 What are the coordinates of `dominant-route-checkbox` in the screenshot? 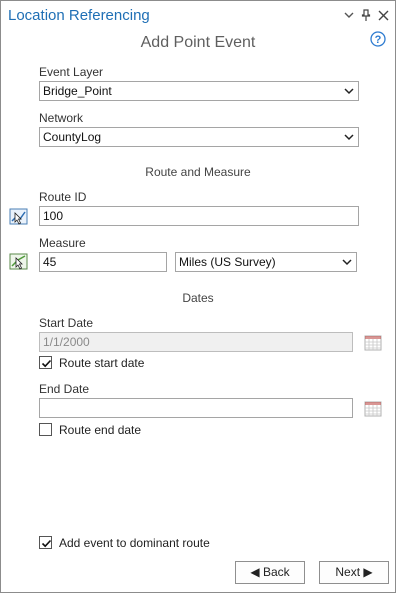 It's located at (45, 542).